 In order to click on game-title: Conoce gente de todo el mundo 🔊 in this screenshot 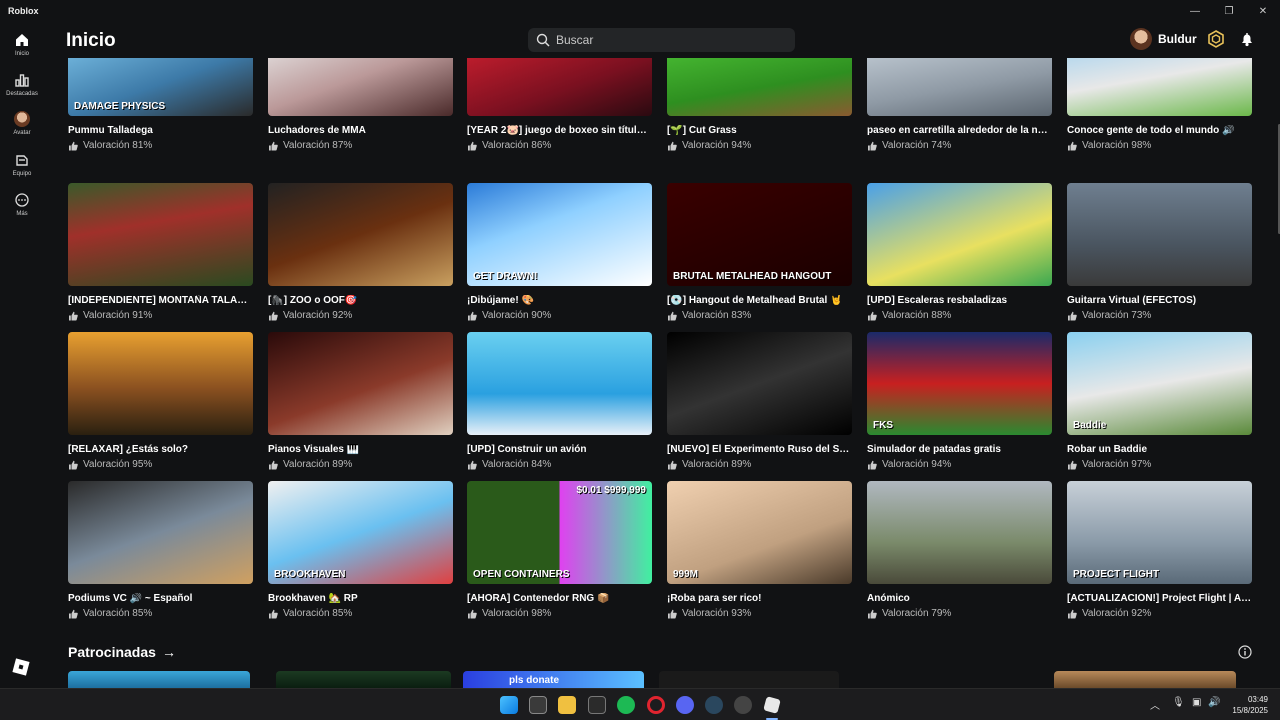, I will do `click(1159, 130)`.